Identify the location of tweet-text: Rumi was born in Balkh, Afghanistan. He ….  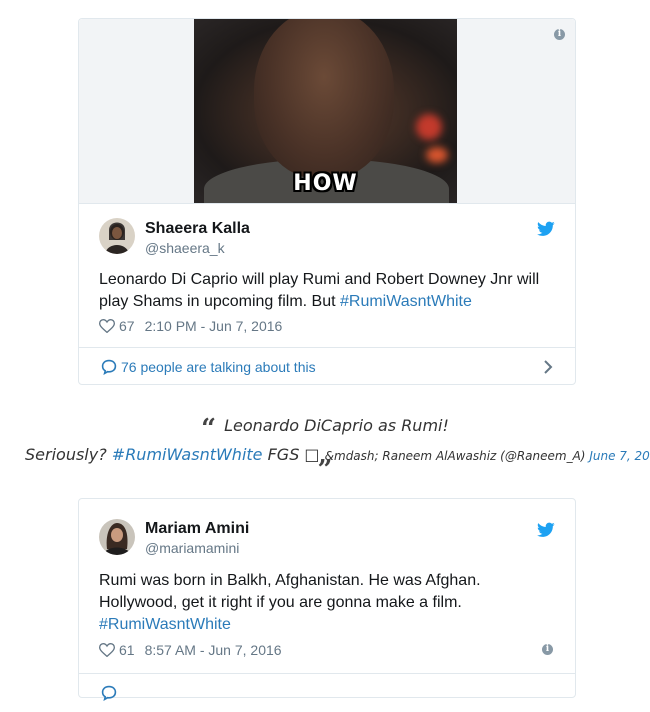
(307, 603).